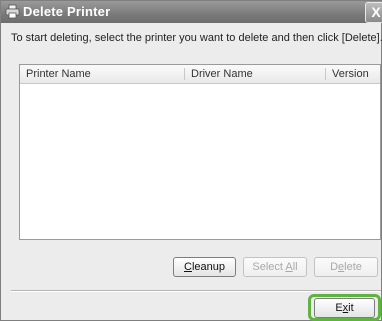 The width and height of the screenshot is (382, 321). What do you see at coordinates (354, 74) in the screenshot?
I see `column-version: Version` at bounding box center [354, 74].